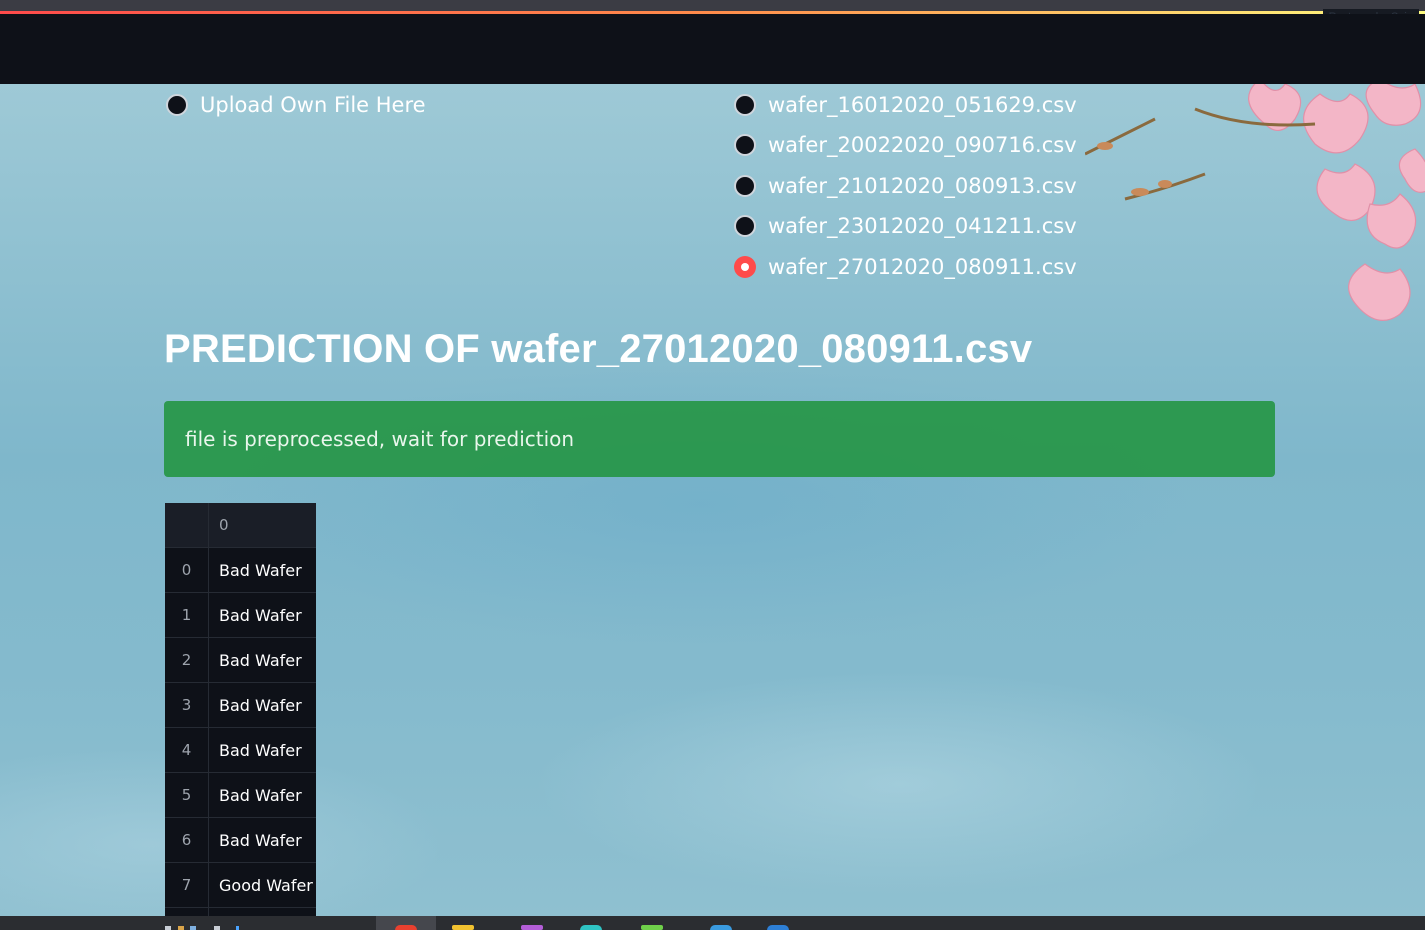  I want to click on os-taskbar, so click(712, 923).